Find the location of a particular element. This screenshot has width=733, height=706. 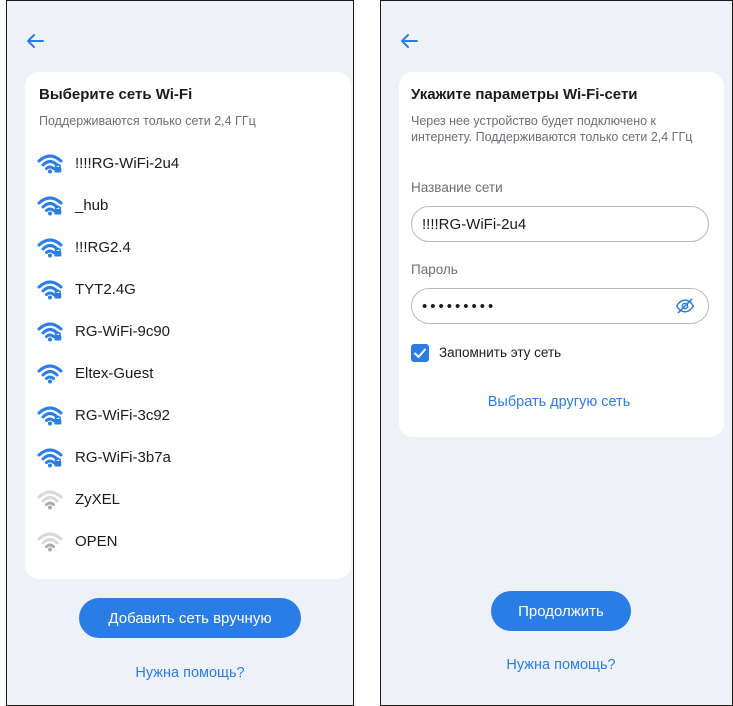

network-name: ZyXEL is located at coordinates (98, 499).